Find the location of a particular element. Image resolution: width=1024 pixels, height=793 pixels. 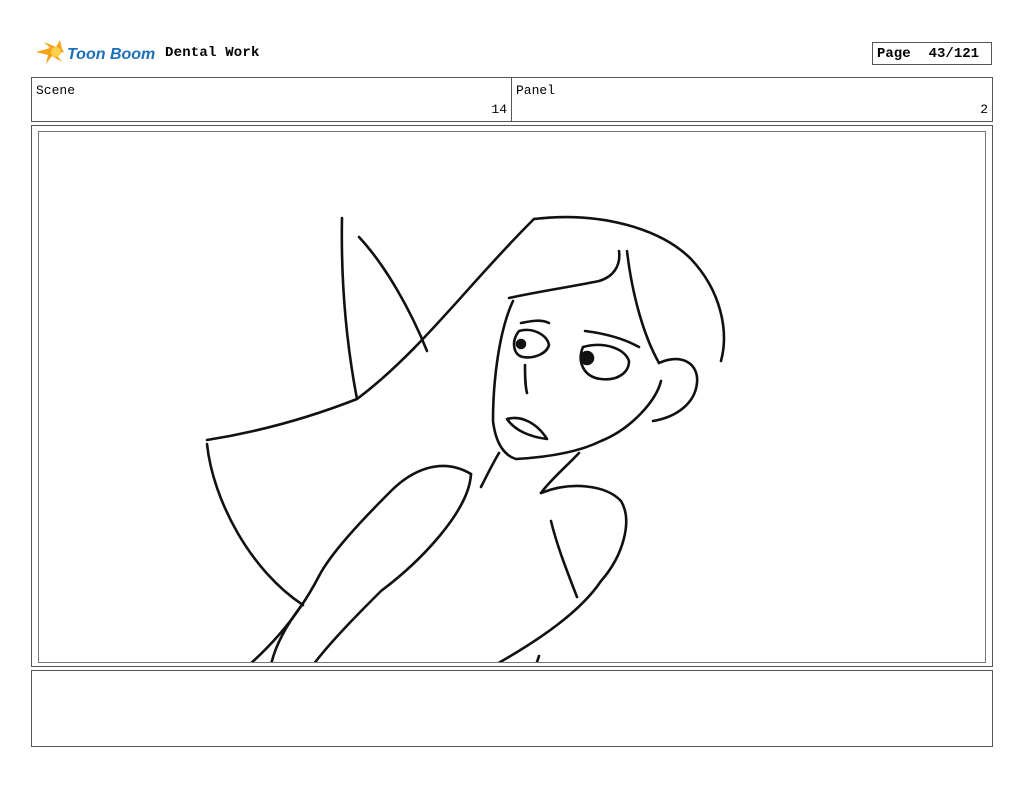

pupil-left is located at coordinates (521, 344).